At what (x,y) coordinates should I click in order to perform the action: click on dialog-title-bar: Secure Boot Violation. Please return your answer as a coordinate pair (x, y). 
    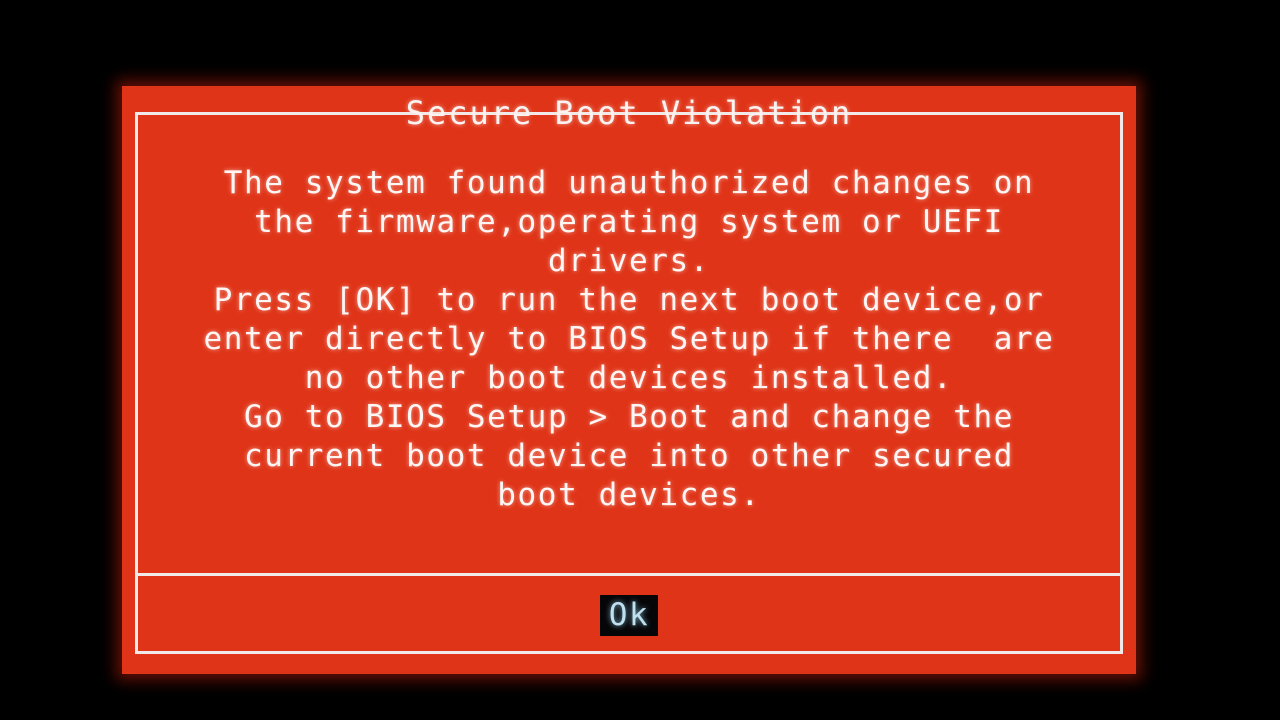
    Looking at the image, I should click on (629, 113).